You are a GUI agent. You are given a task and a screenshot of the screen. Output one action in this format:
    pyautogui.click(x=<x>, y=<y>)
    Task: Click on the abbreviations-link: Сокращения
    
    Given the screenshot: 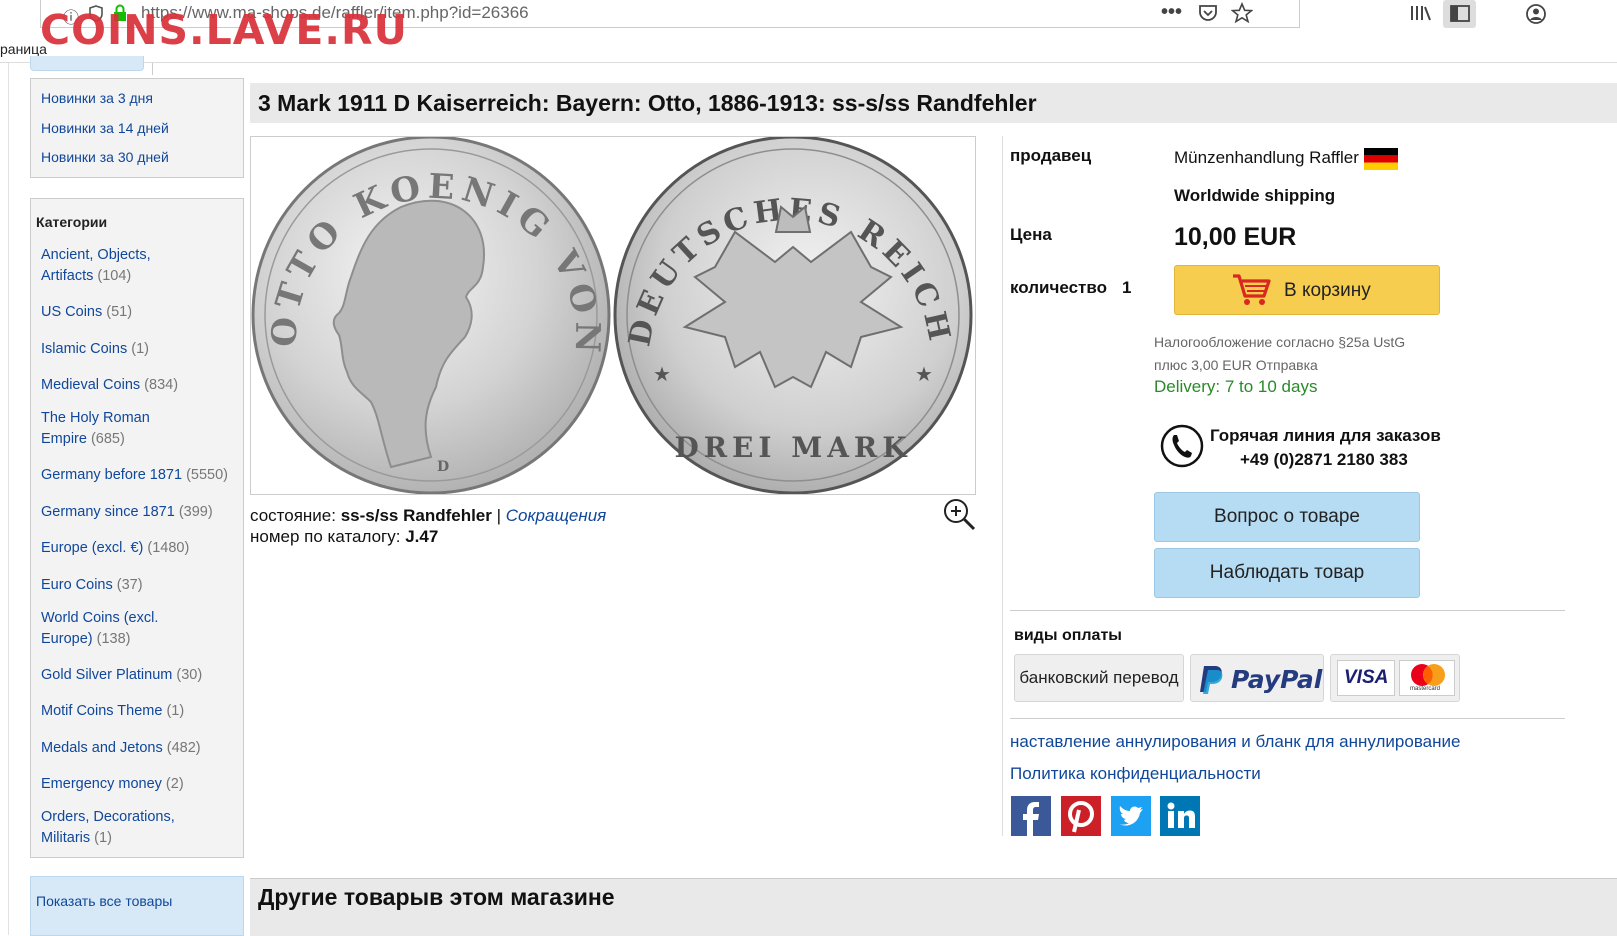 What is the action you would take?
    pyautogui.click(x=556, y=515)
    